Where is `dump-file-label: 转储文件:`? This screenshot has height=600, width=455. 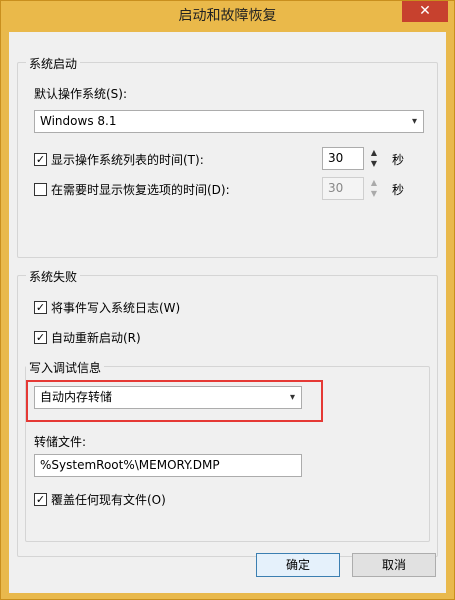
dump-file-label: 转储文件: is located at coordinates (60, 442).